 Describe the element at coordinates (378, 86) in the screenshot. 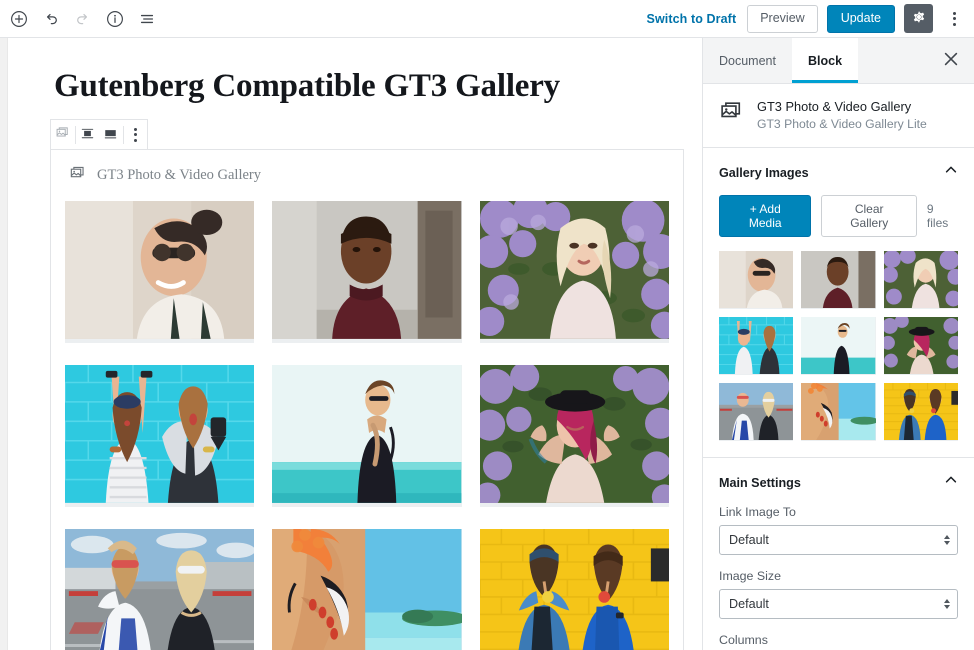

I see `page-title: Gutenberg Compatible GT3 Gallery` at that location.